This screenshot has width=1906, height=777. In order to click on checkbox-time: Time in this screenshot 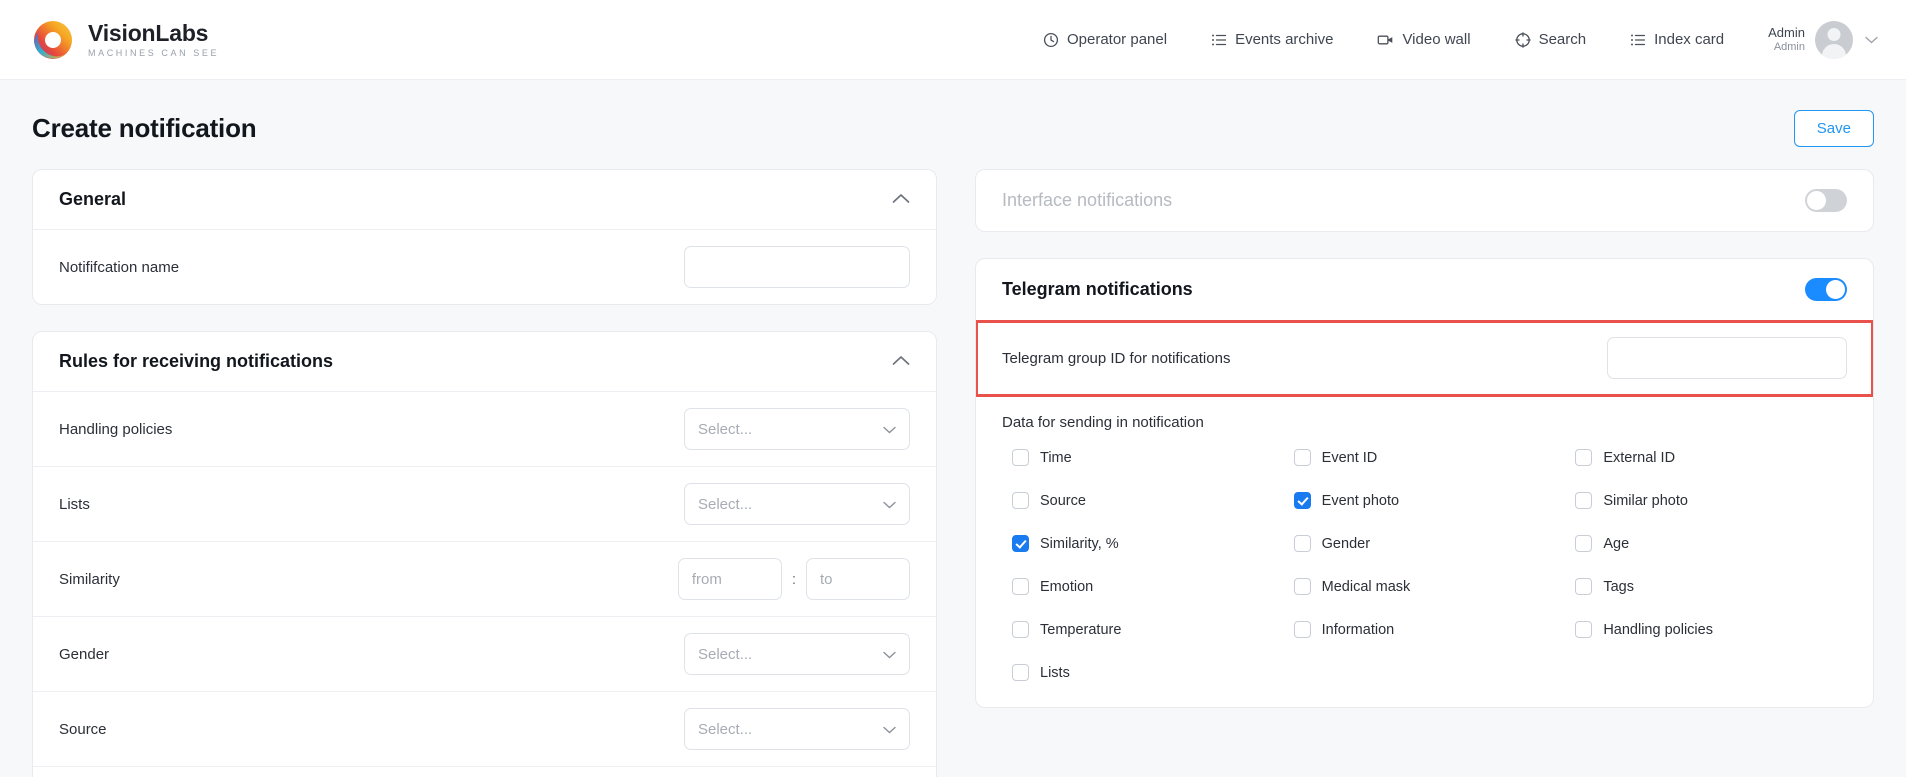, I will do `click(1148, 457)`.